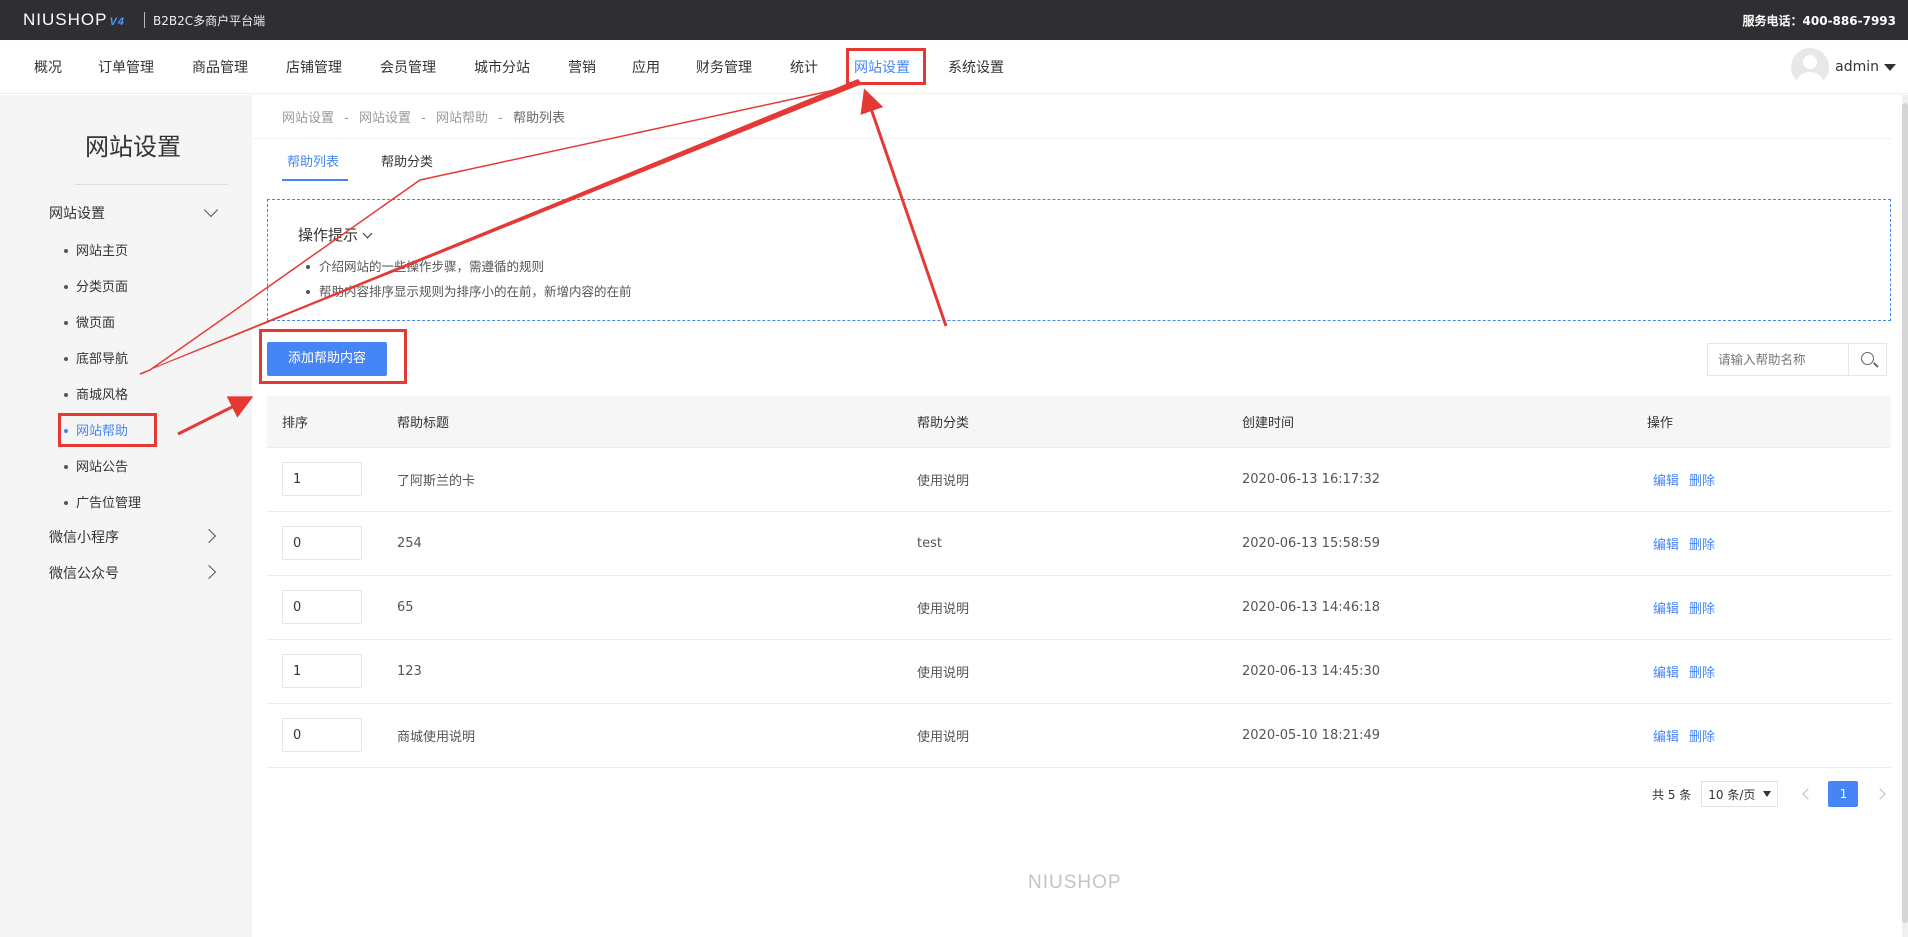  I want to click on table-row: 123 使用说明 2020-06-13 14:45:30 编辑删除, so click(1079, 671).